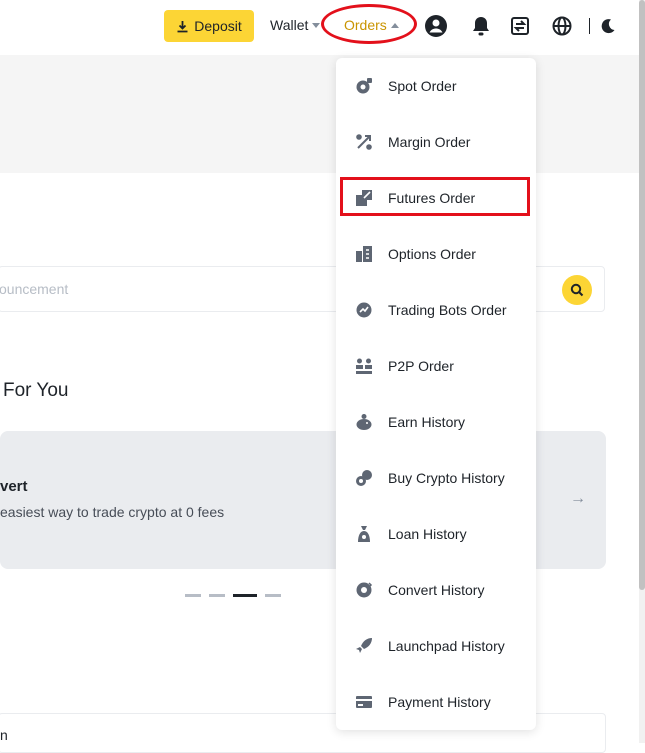 This screenshot has width=645, height=753. Describe the element at coordinates (364, 254) in the screenshot. I see `options-order-icon` at that location.